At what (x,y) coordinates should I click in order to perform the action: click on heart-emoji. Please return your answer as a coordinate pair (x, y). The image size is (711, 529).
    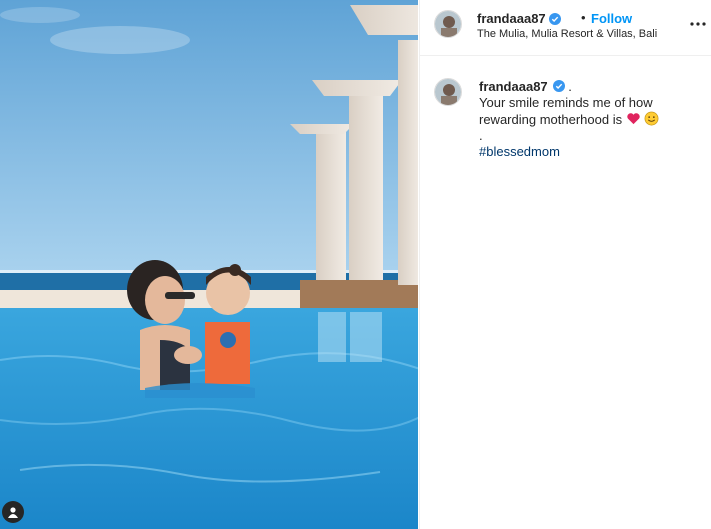
    Looking at the image, I should click on (633, 119).